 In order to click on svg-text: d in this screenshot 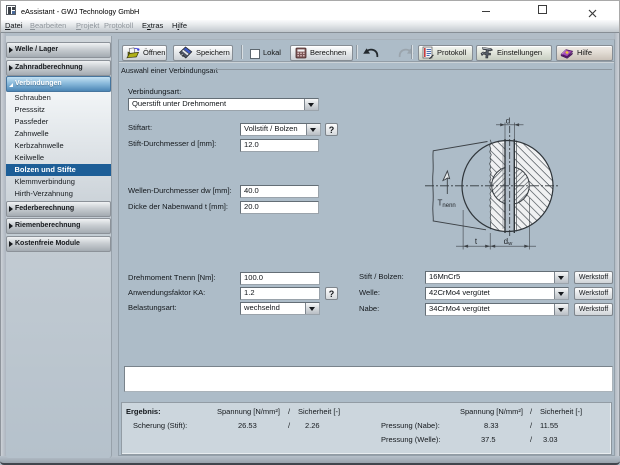, I will do `click(508, 120)`.